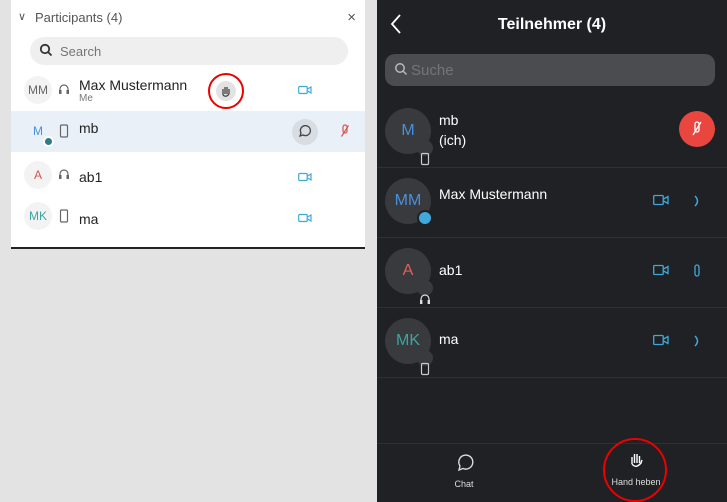 The image size is (727, 502). Describe the element at coordinates (552, 133) in the screenshot. I see `participant-row: M mb (ich)` at that location.